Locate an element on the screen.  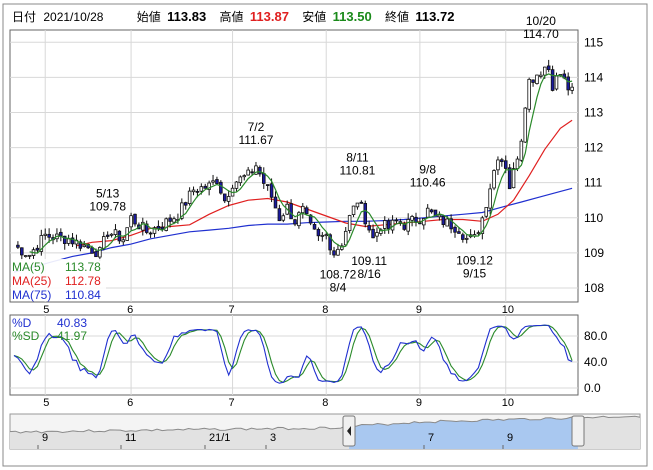
extreme-label-line1: 108.72 is located at coordinates (338, 275).